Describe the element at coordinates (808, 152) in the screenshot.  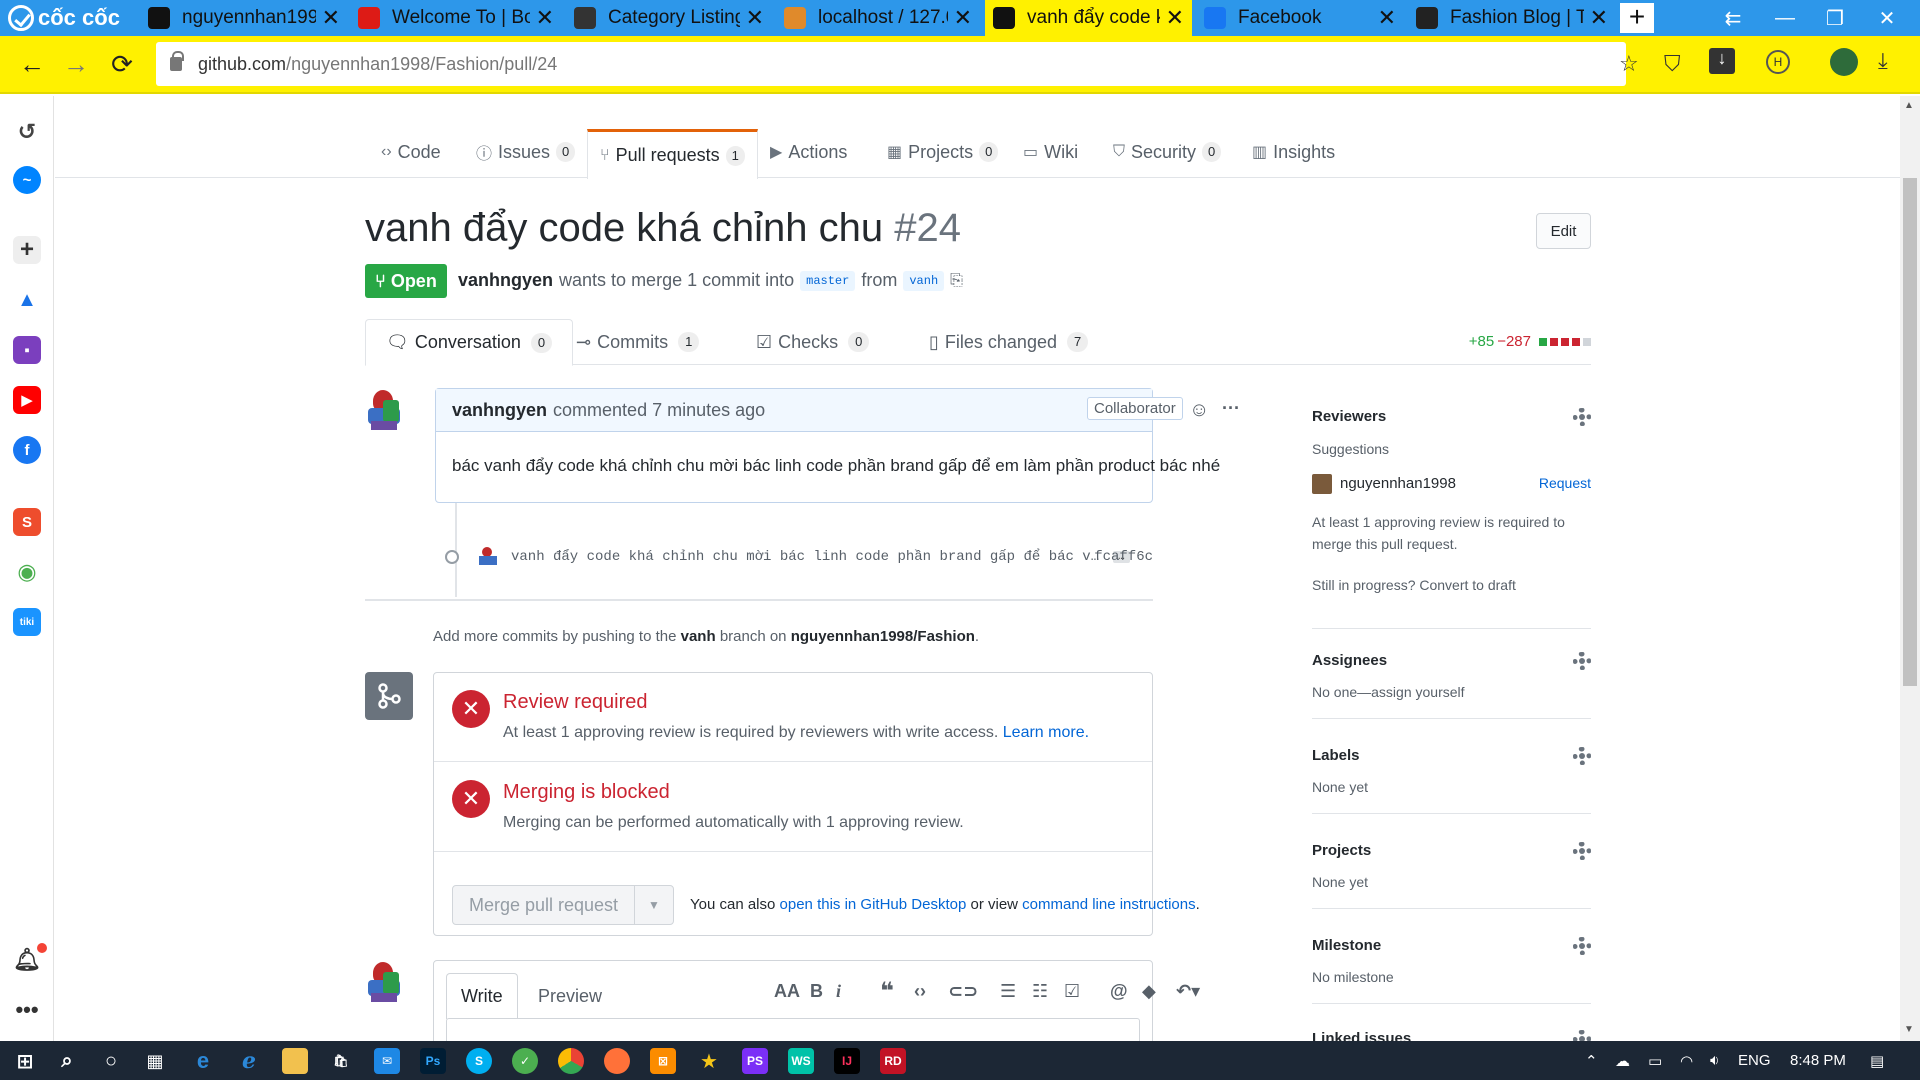
I see `tab-actions: ▶ Actions` at that location.